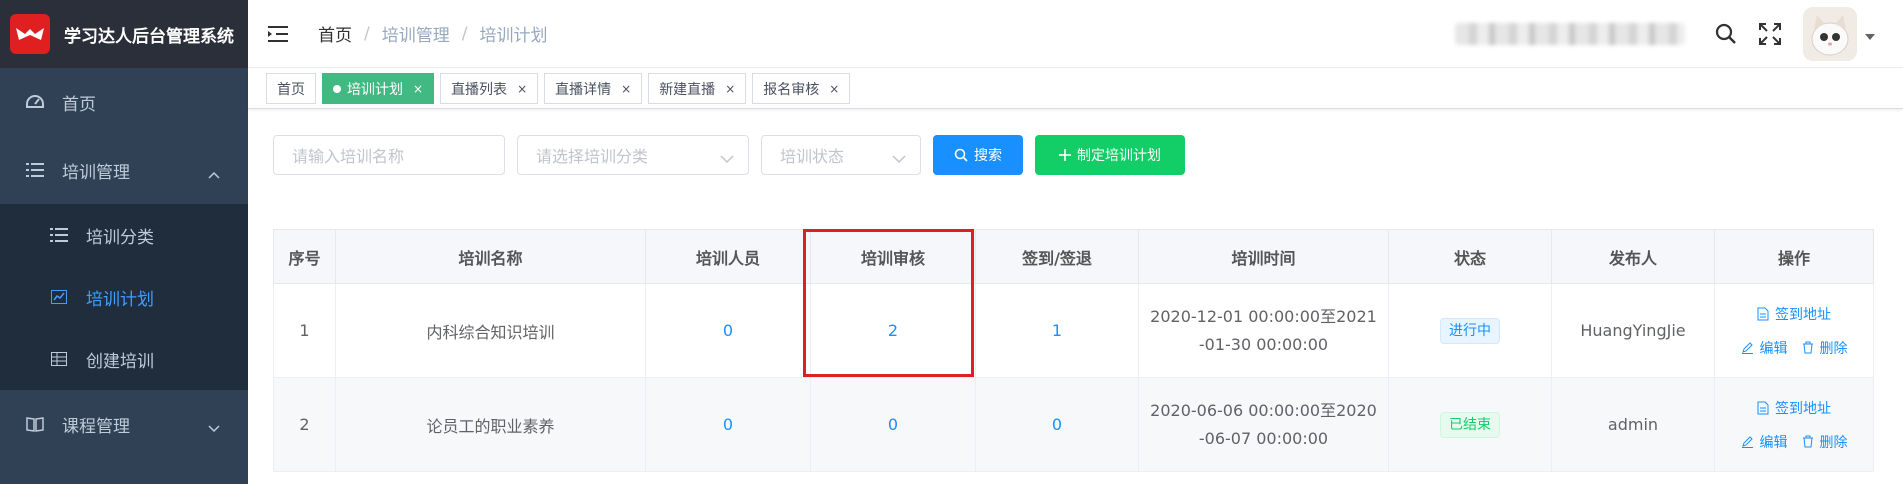  I want to click on create-plan-button: 制定培训计划, so click(1110, 155).